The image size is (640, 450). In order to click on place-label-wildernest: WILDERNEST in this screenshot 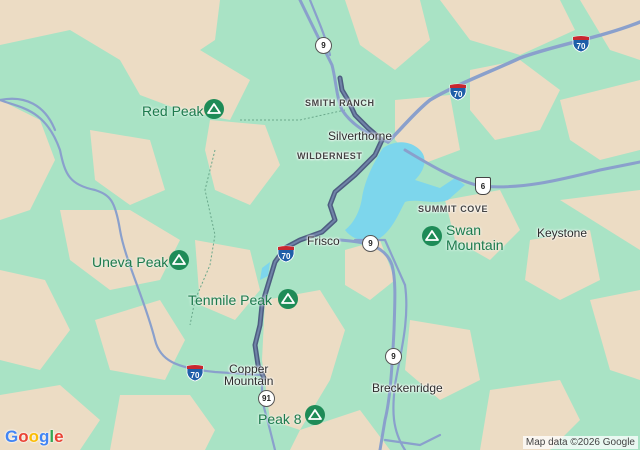, I will do `click(330, 156)`.